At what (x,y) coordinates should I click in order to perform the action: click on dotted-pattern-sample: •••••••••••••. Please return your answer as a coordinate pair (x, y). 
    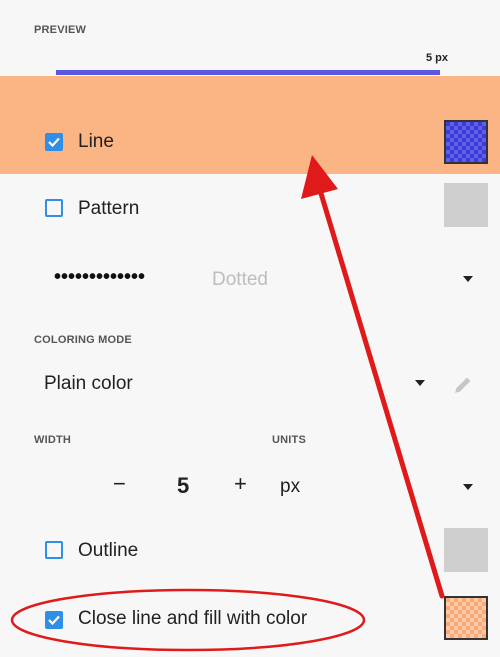
    Looking at the image, I should click on (100, 277).